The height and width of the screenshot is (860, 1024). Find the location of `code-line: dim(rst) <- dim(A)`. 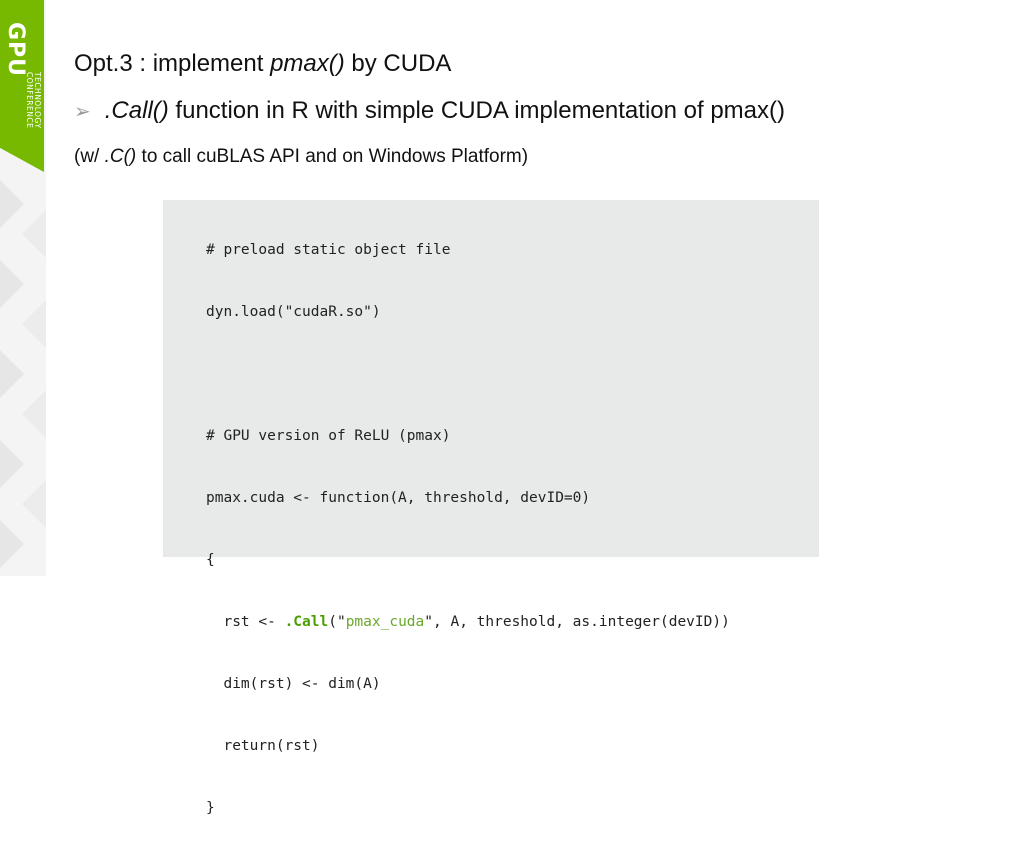

code-line: dim(rst) <- dim(A) is located at coordinates (293, 684).